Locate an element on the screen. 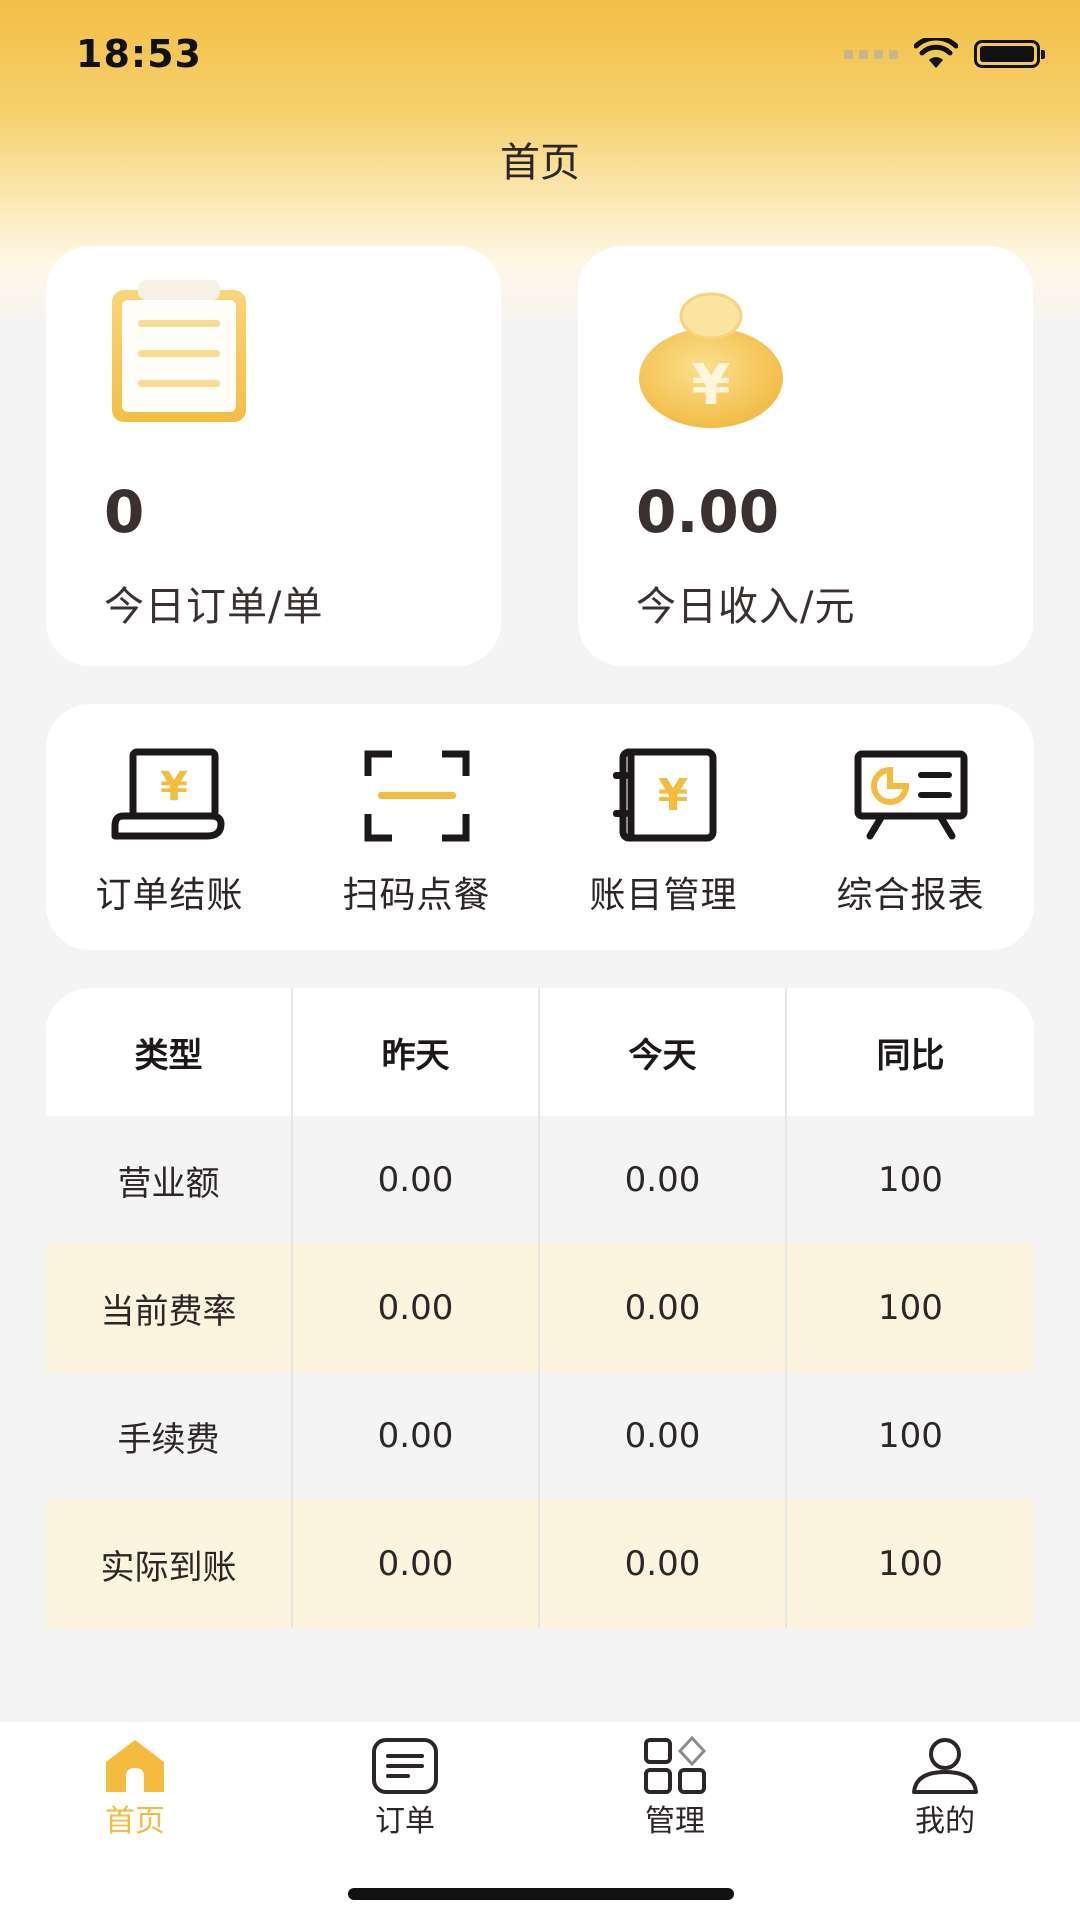 This screenshot has height=1920, width=1080. table-cell: 营业额 is located at coordinates (169, 1180).